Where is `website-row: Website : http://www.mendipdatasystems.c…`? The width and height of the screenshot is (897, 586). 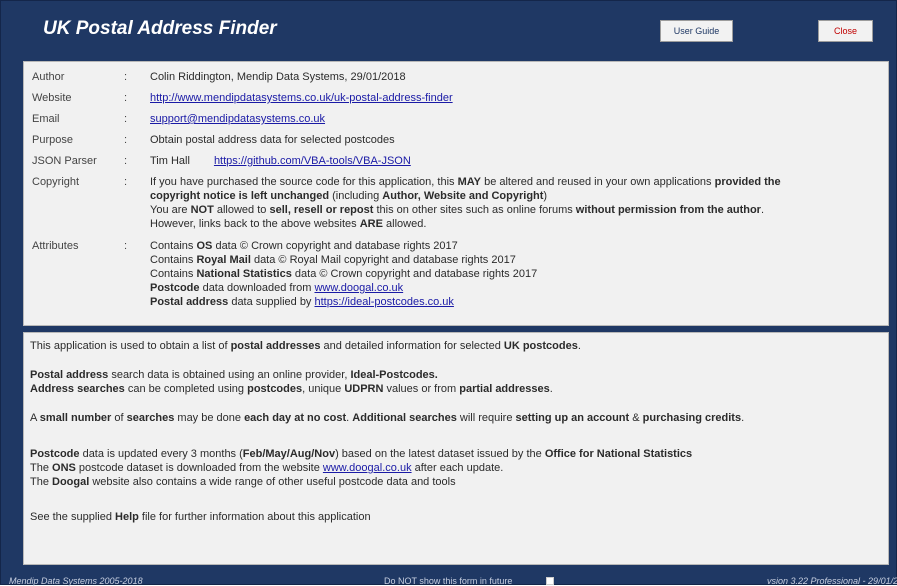
website-row: Website : http://www.mendipdatasystems.c… is located at coordinates (451, 98).